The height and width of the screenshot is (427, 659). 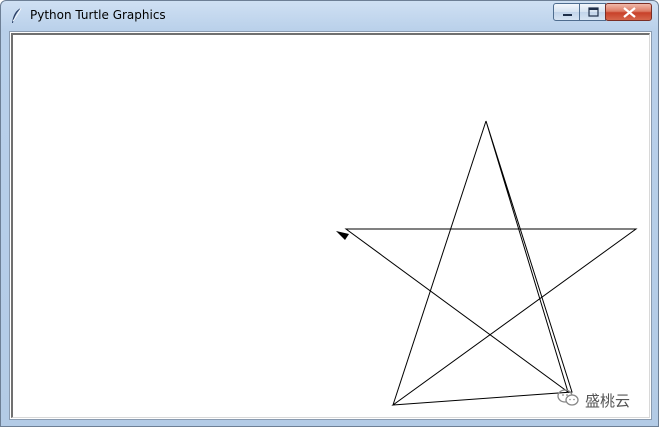 I want to click on maximize-icon, so click(x=593, y=12).